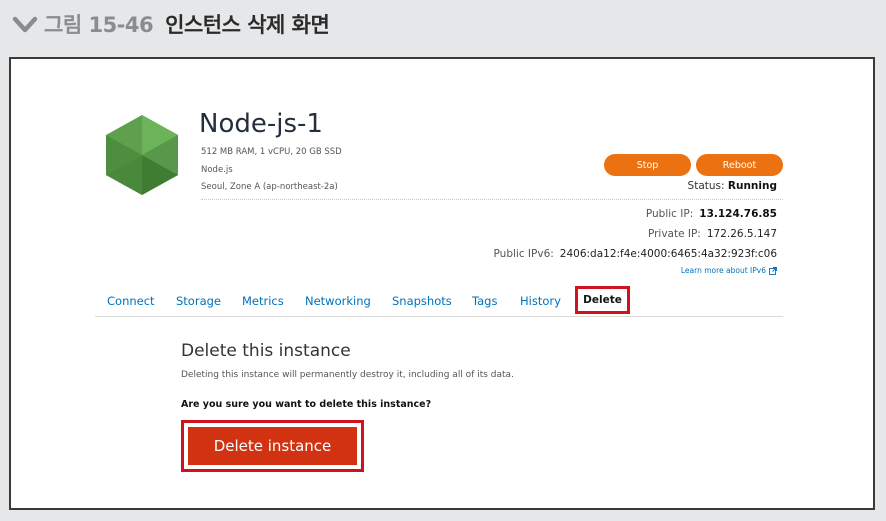 The width and height of the screenshot is (886, 521). Describe the element at coordinates (674, 234) in the screenshot. I see `private-ip-label: Private IP:` at that location.